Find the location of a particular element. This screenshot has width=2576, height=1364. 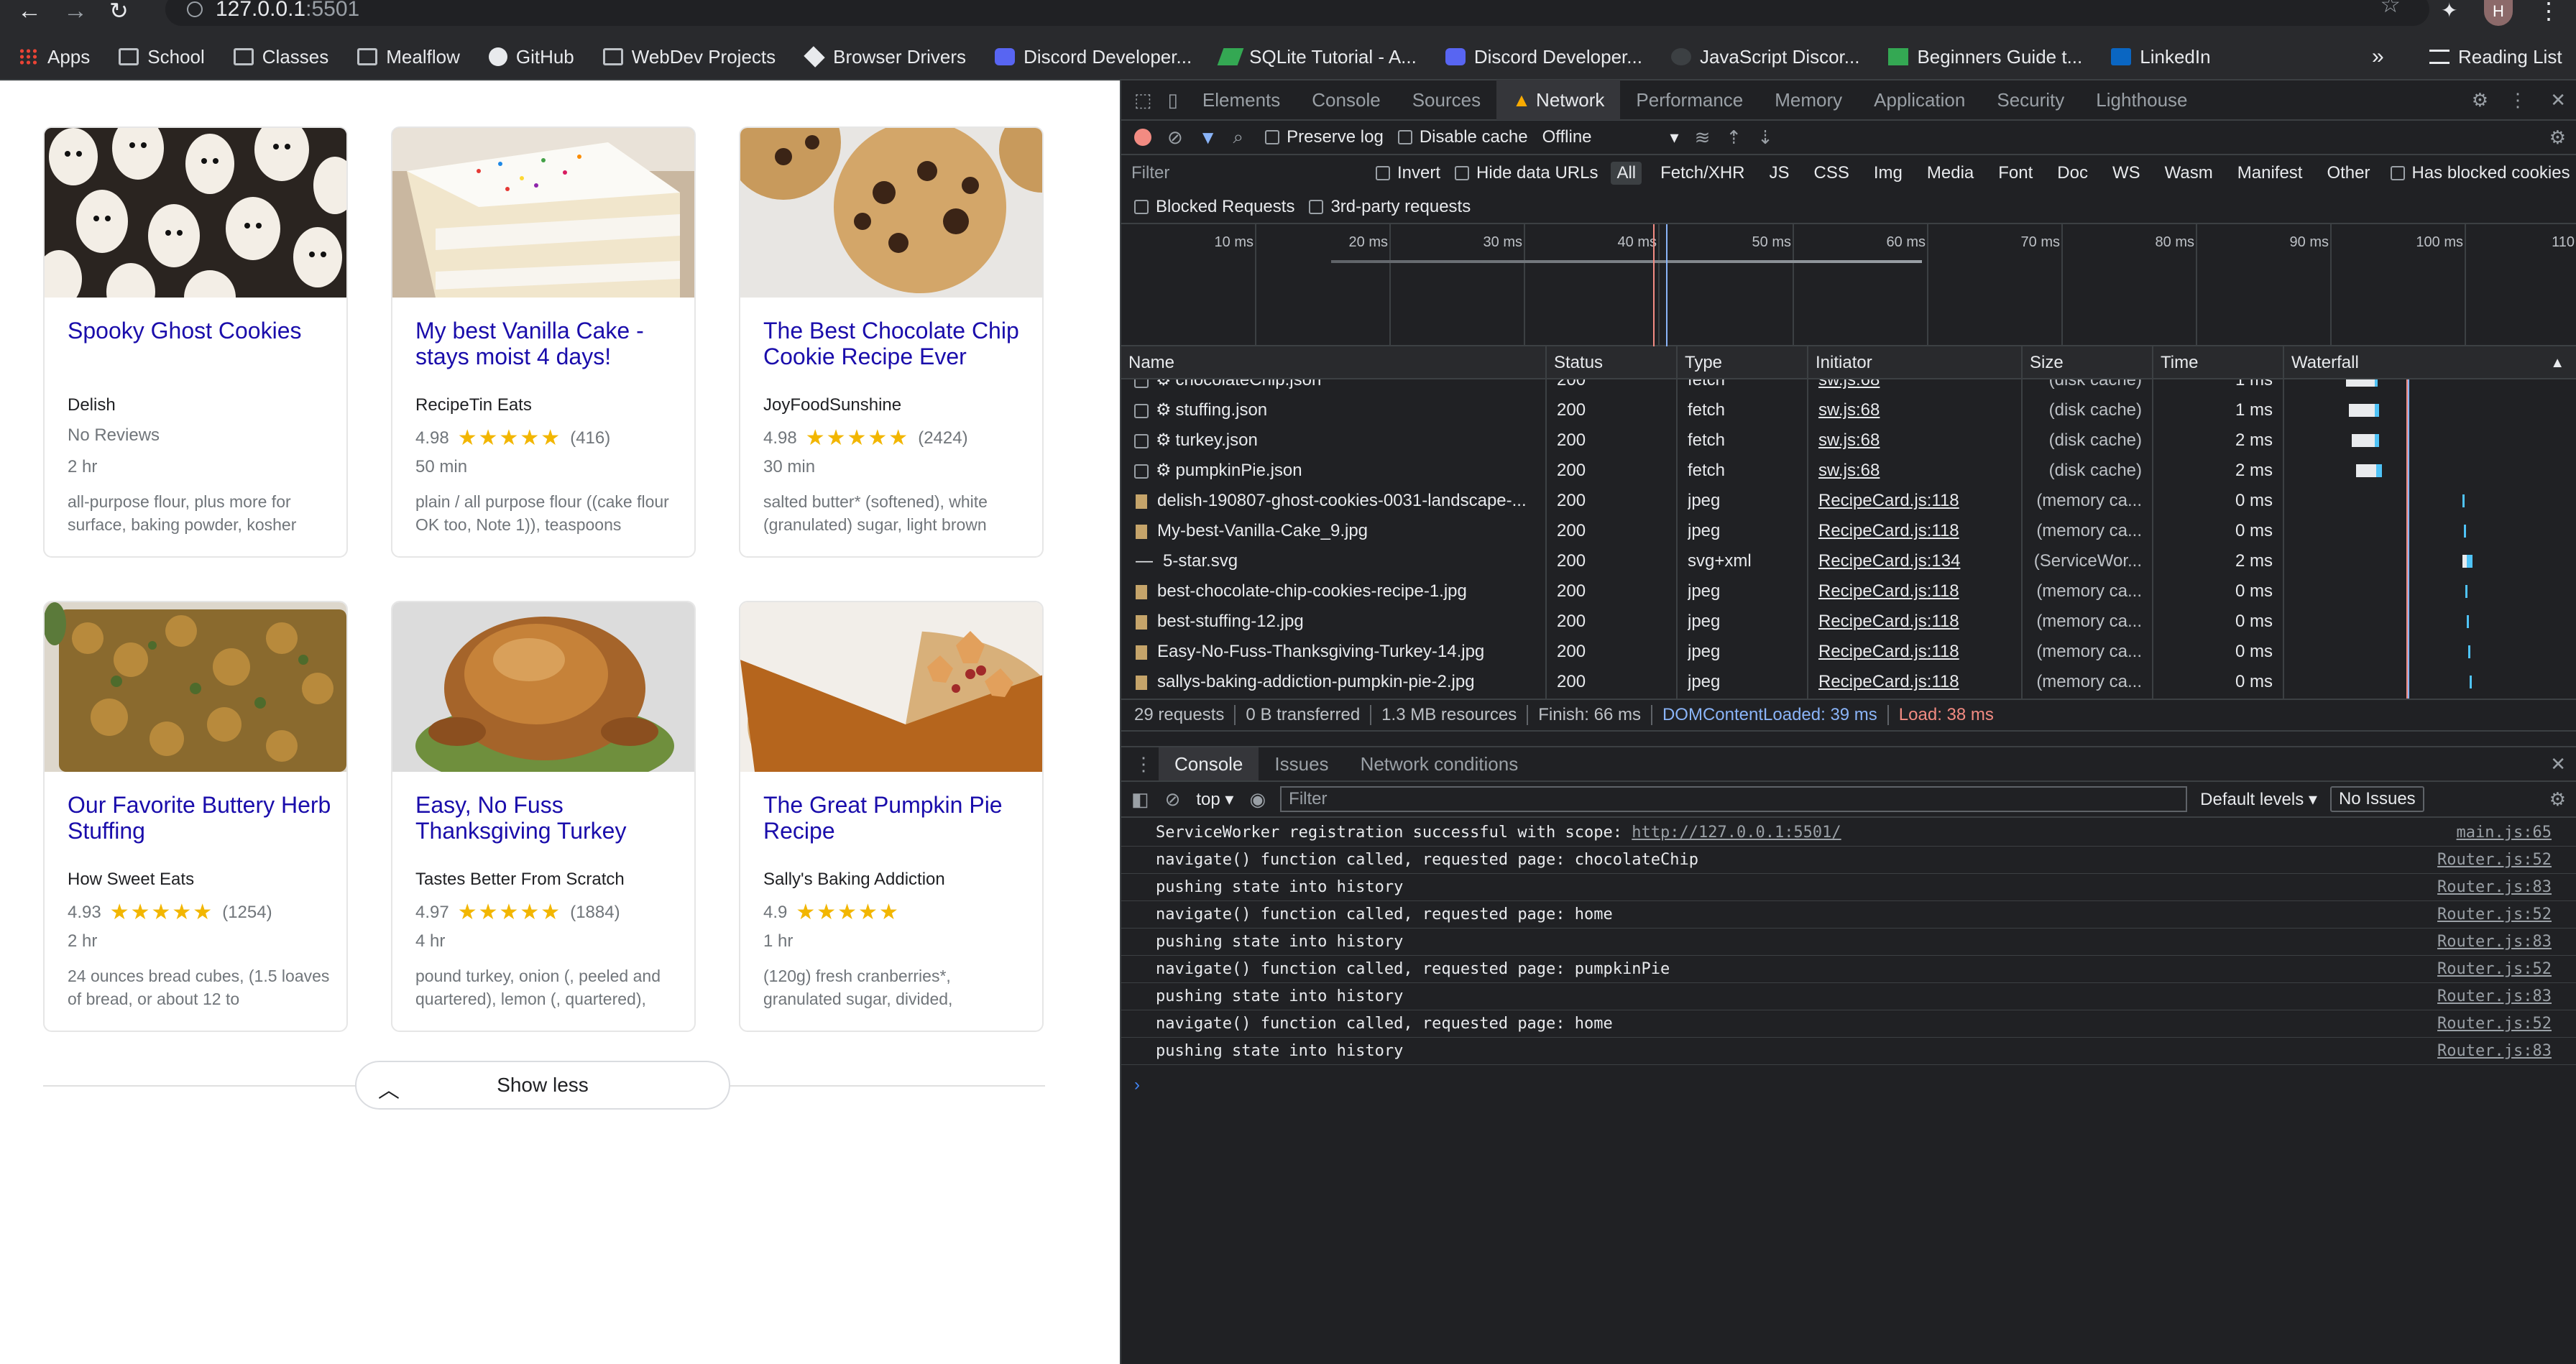

drawer-tab-network-conditions: Network conditions is located at coordinates (1440, 763).